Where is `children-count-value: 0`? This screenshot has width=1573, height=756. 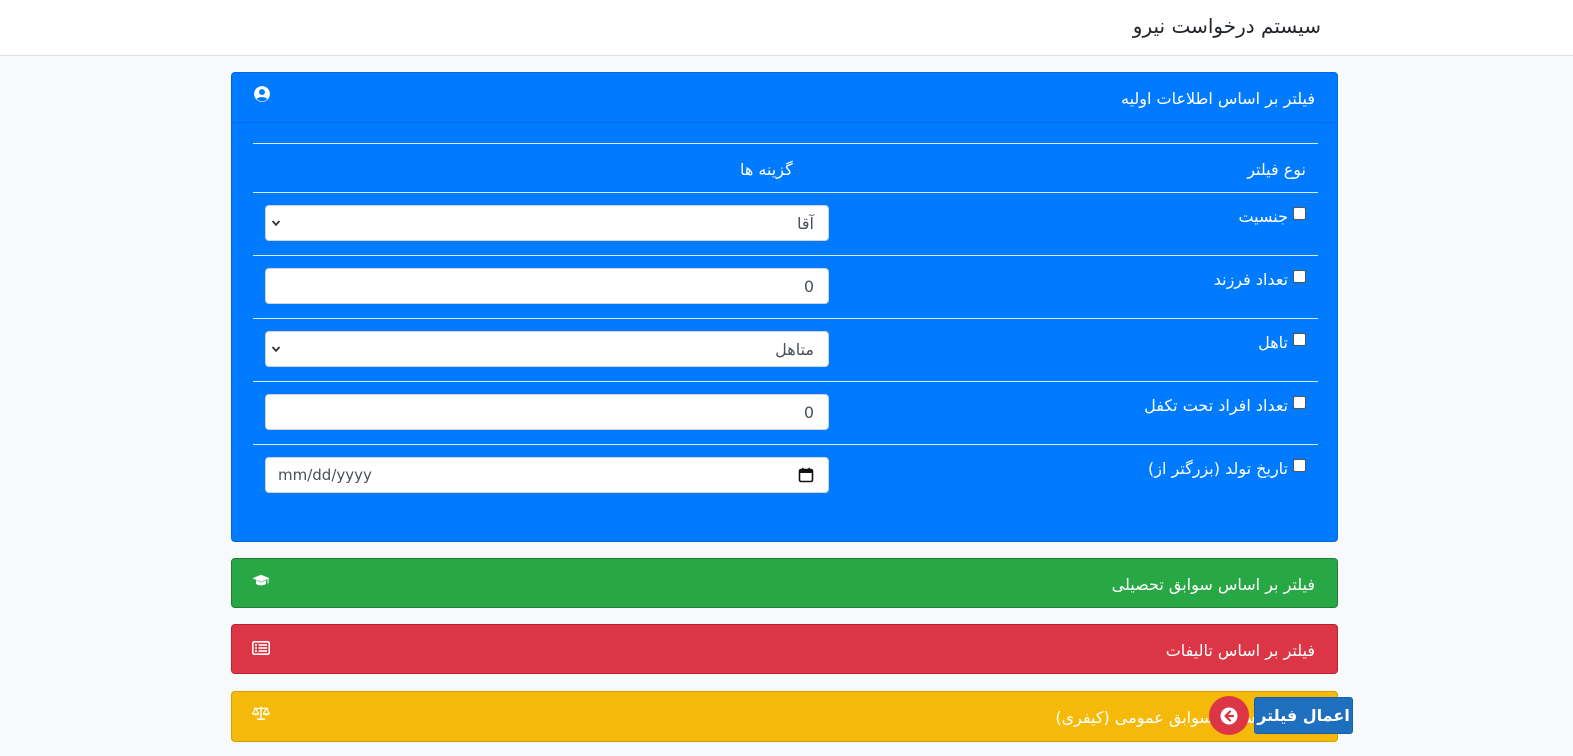 children-count-value: 0 is located at coordinates (808, 286).